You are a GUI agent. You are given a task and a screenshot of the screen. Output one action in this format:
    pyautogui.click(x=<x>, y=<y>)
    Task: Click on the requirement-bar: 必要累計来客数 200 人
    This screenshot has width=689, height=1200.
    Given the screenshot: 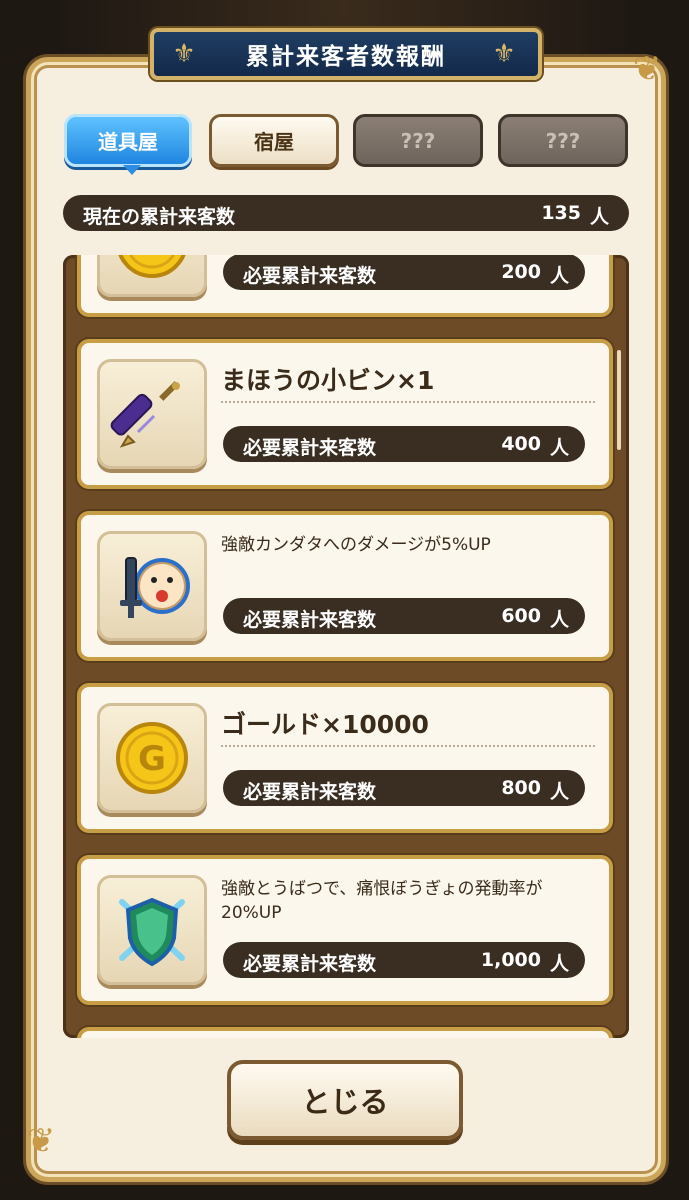 What is the action you would take?
    pyautogui.click(x=404, y=272)
    